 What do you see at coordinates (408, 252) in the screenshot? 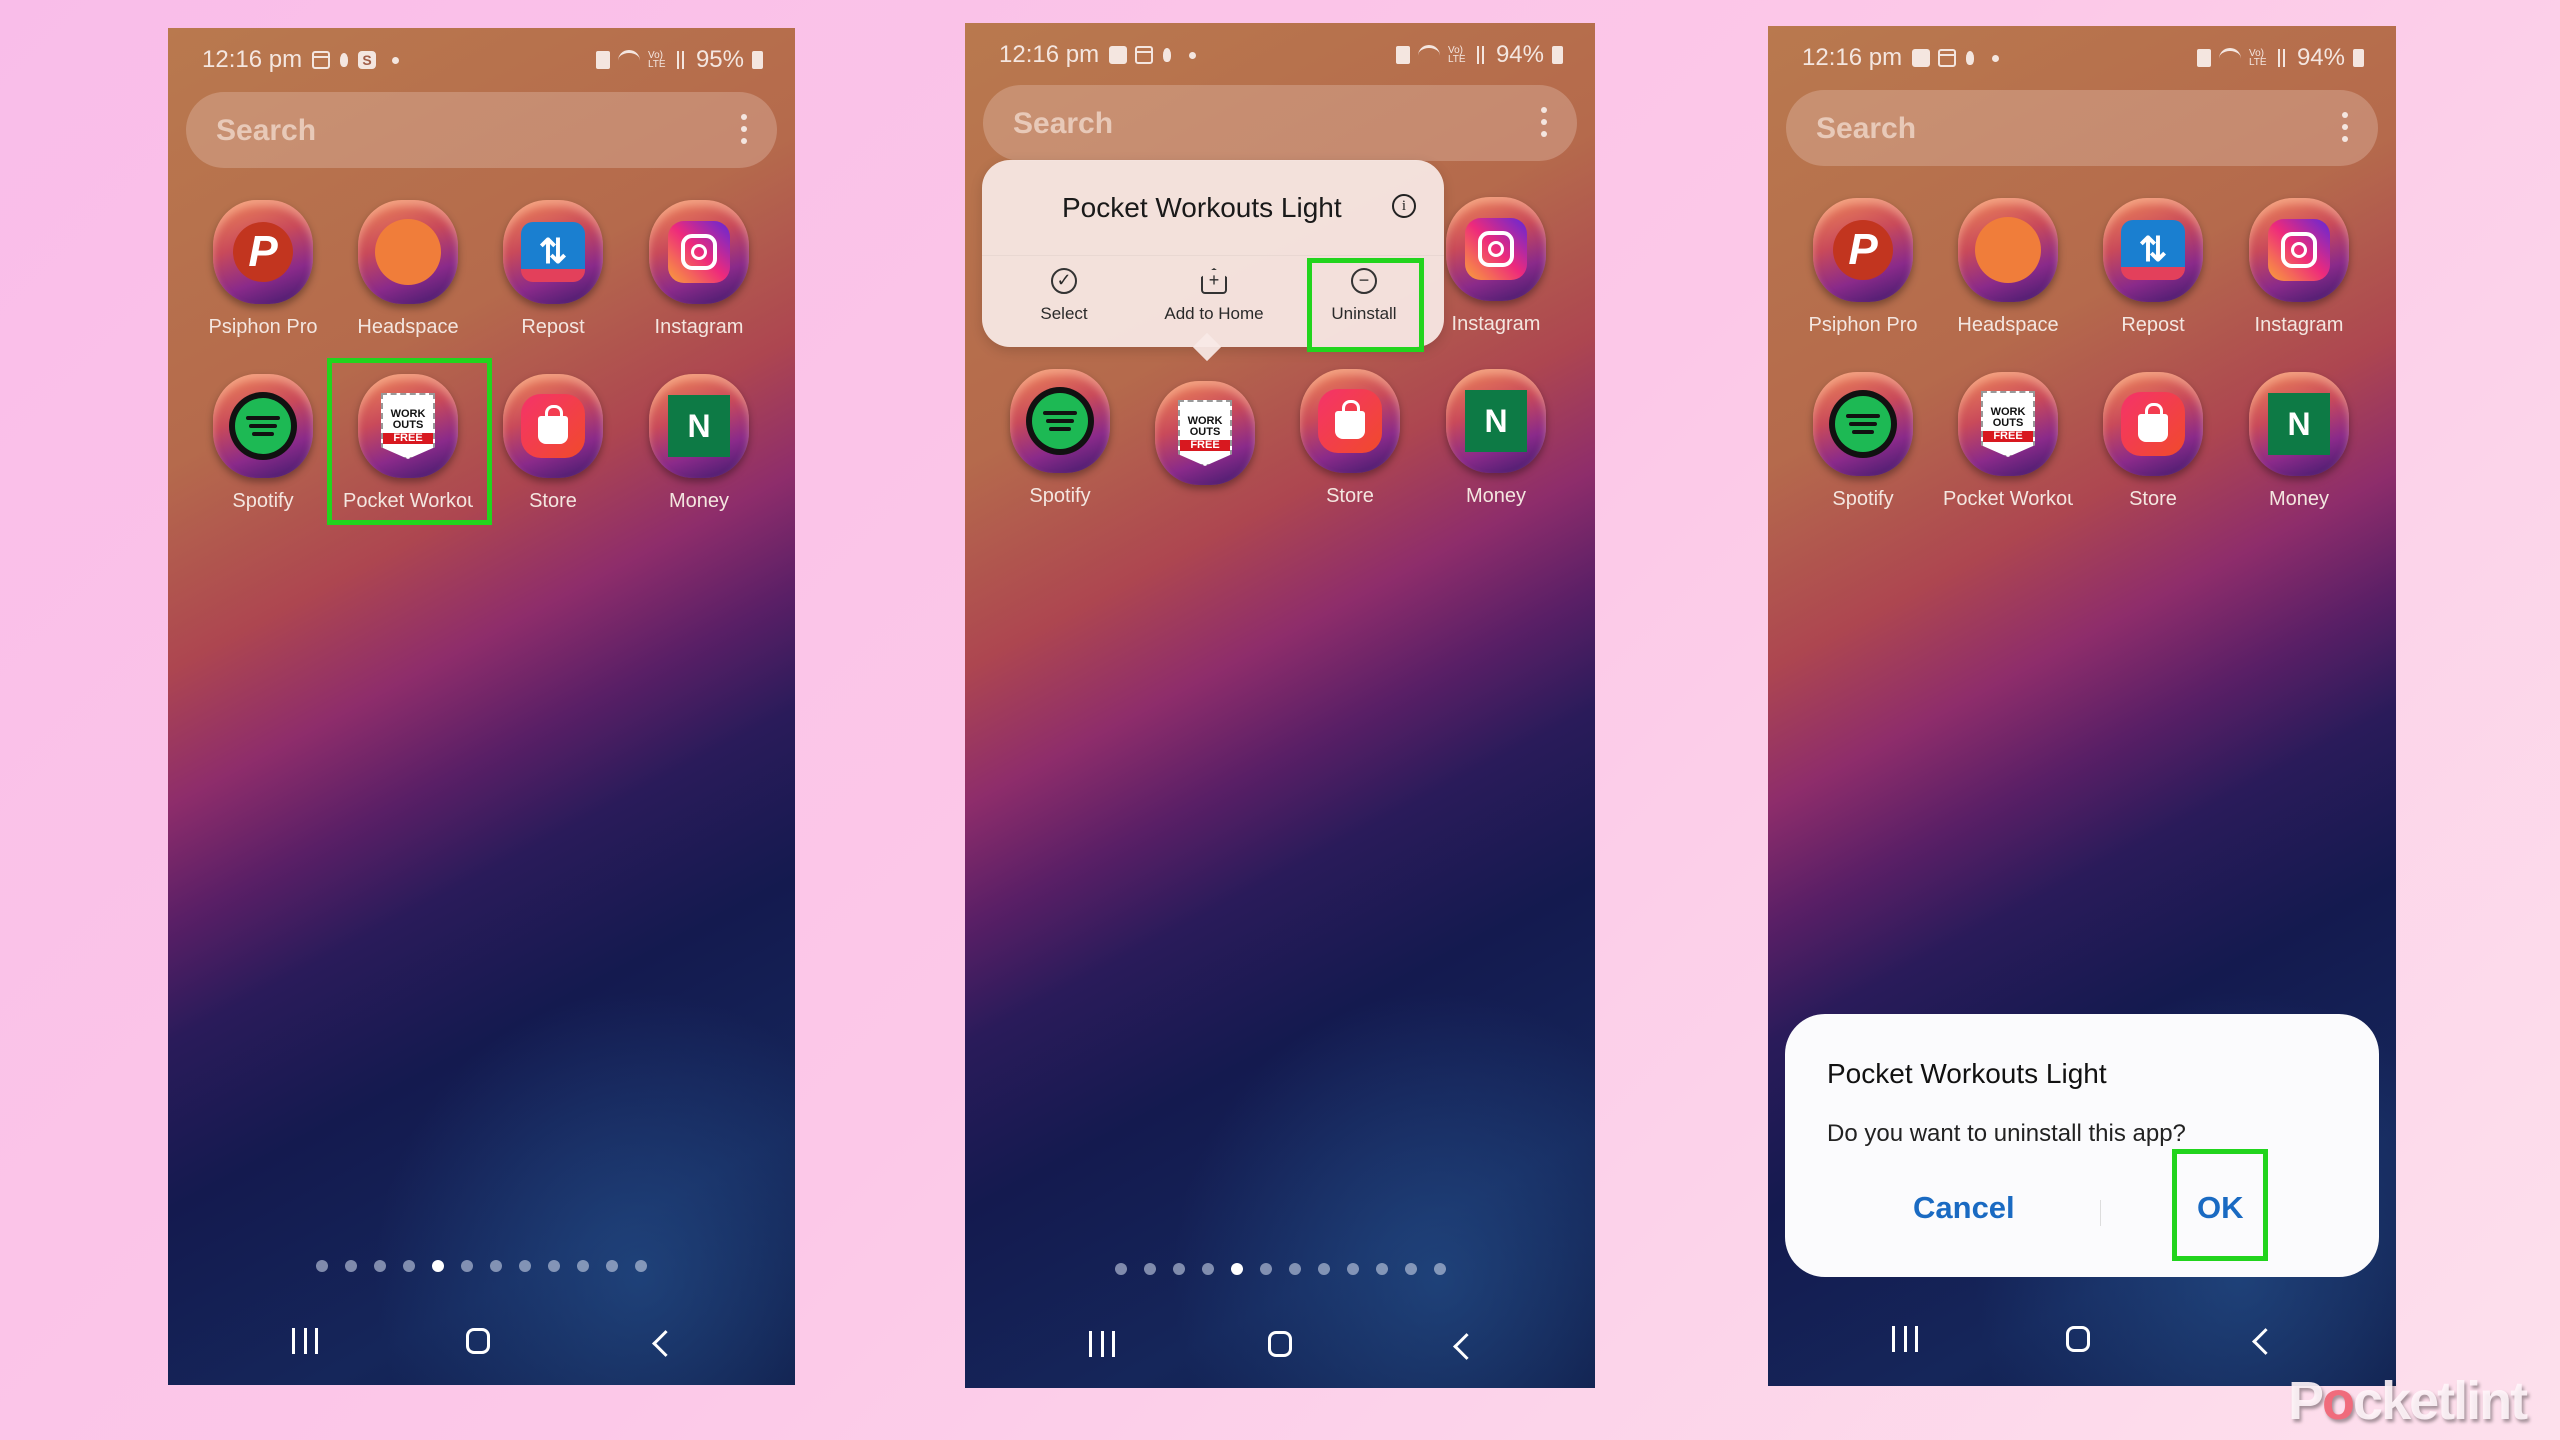
I see `headspace-icon` at bounding box center [408, 252].